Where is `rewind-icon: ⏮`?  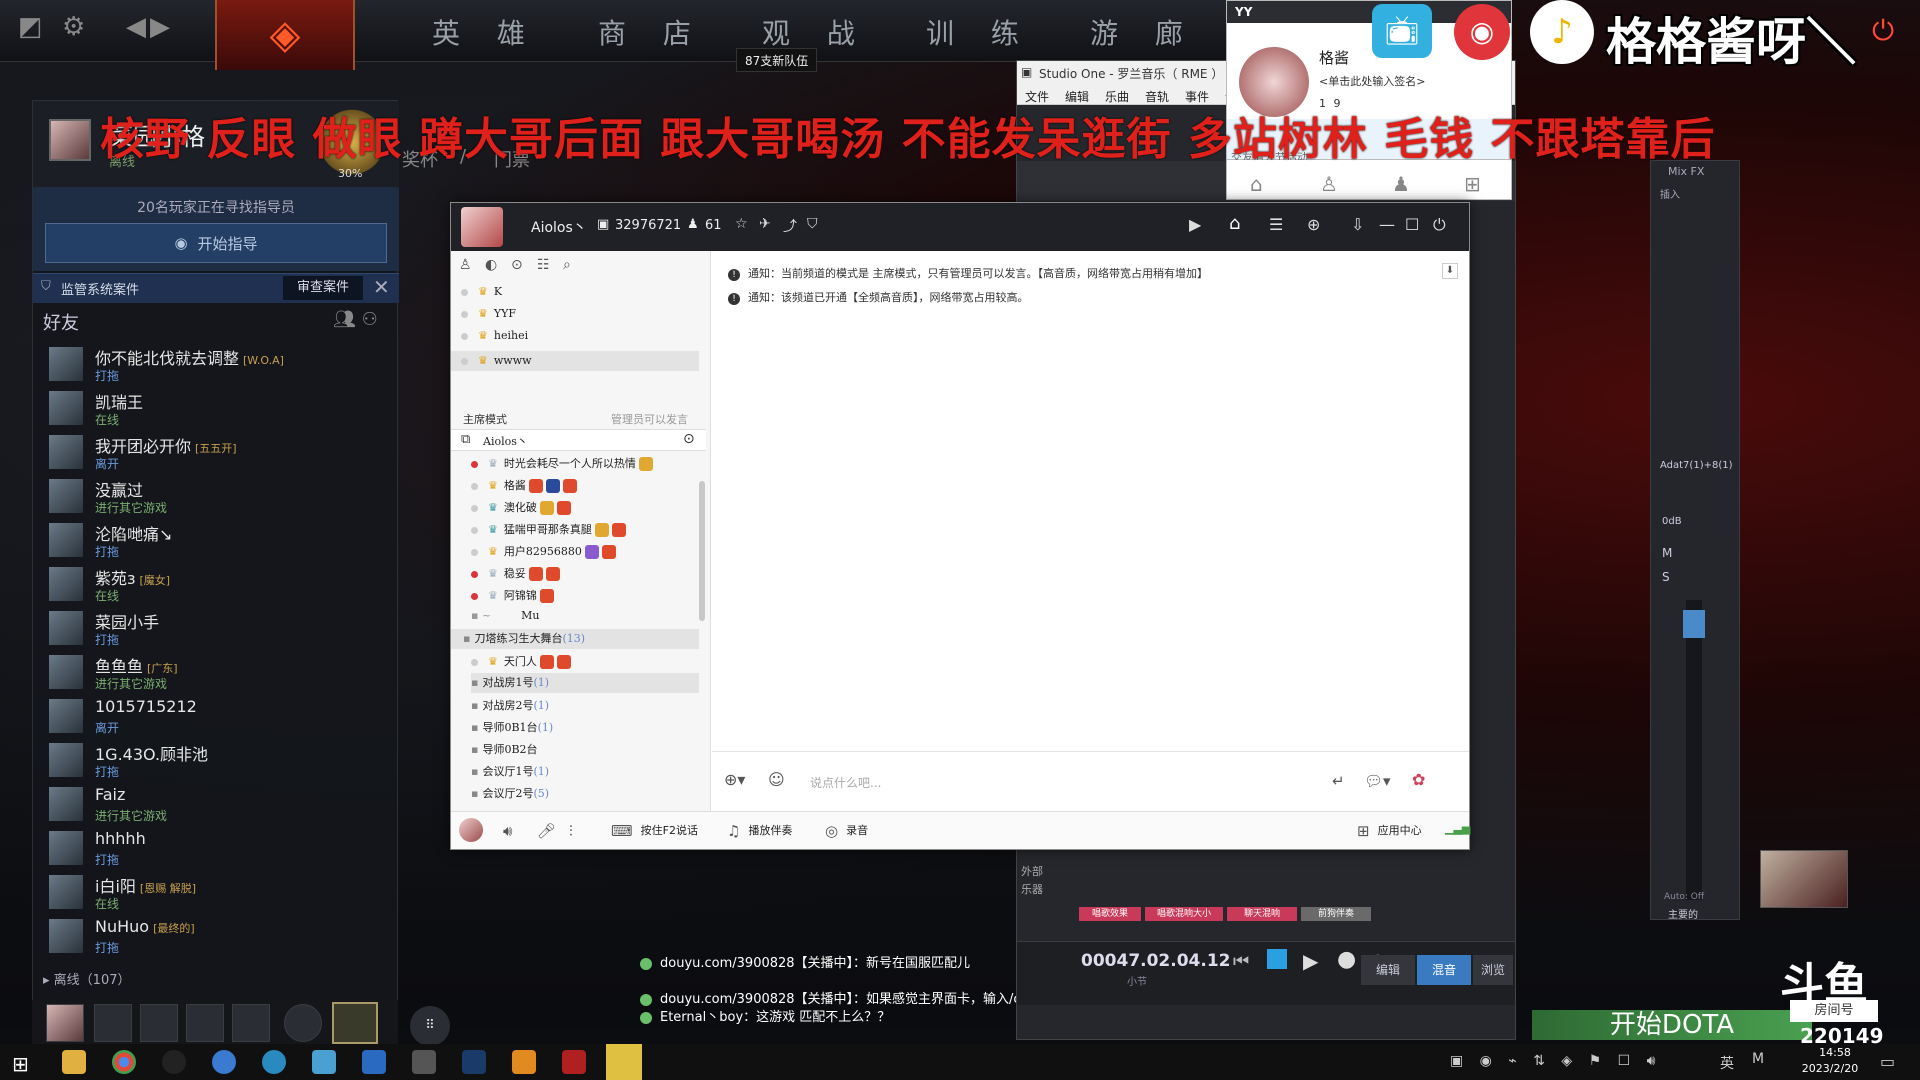 rewind-icon: ⏮ is located at coordinates (1241, 961).